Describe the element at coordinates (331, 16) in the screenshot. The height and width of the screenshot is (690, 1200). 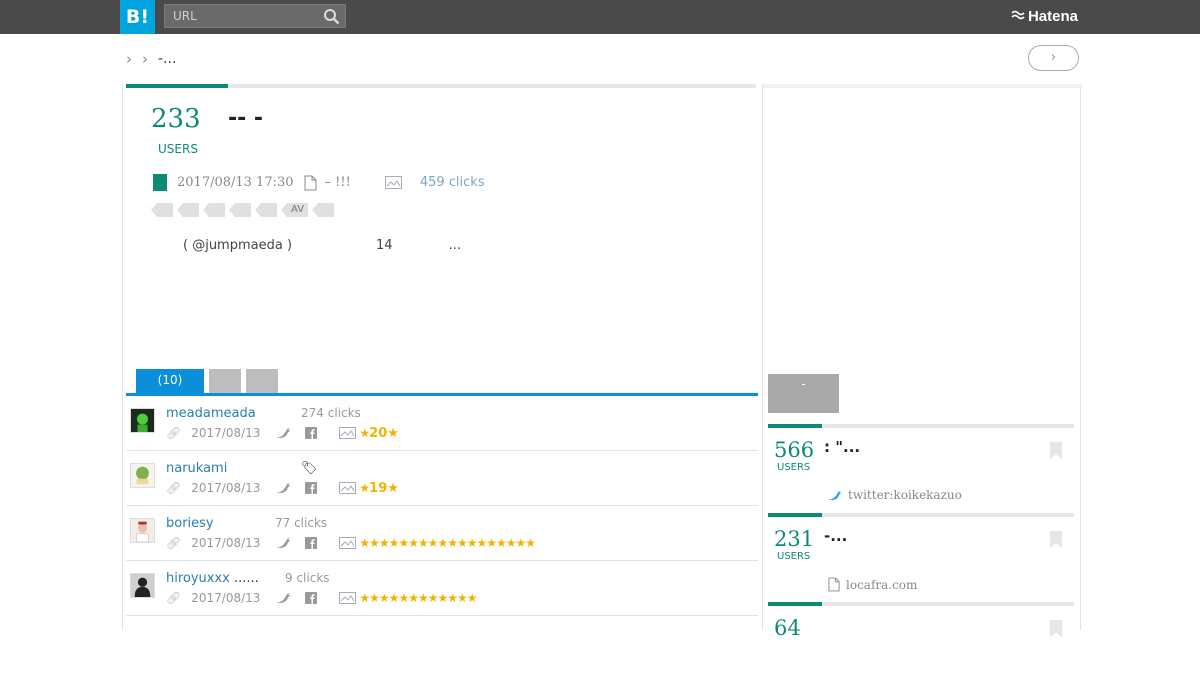
I see `search-icon` at that location.